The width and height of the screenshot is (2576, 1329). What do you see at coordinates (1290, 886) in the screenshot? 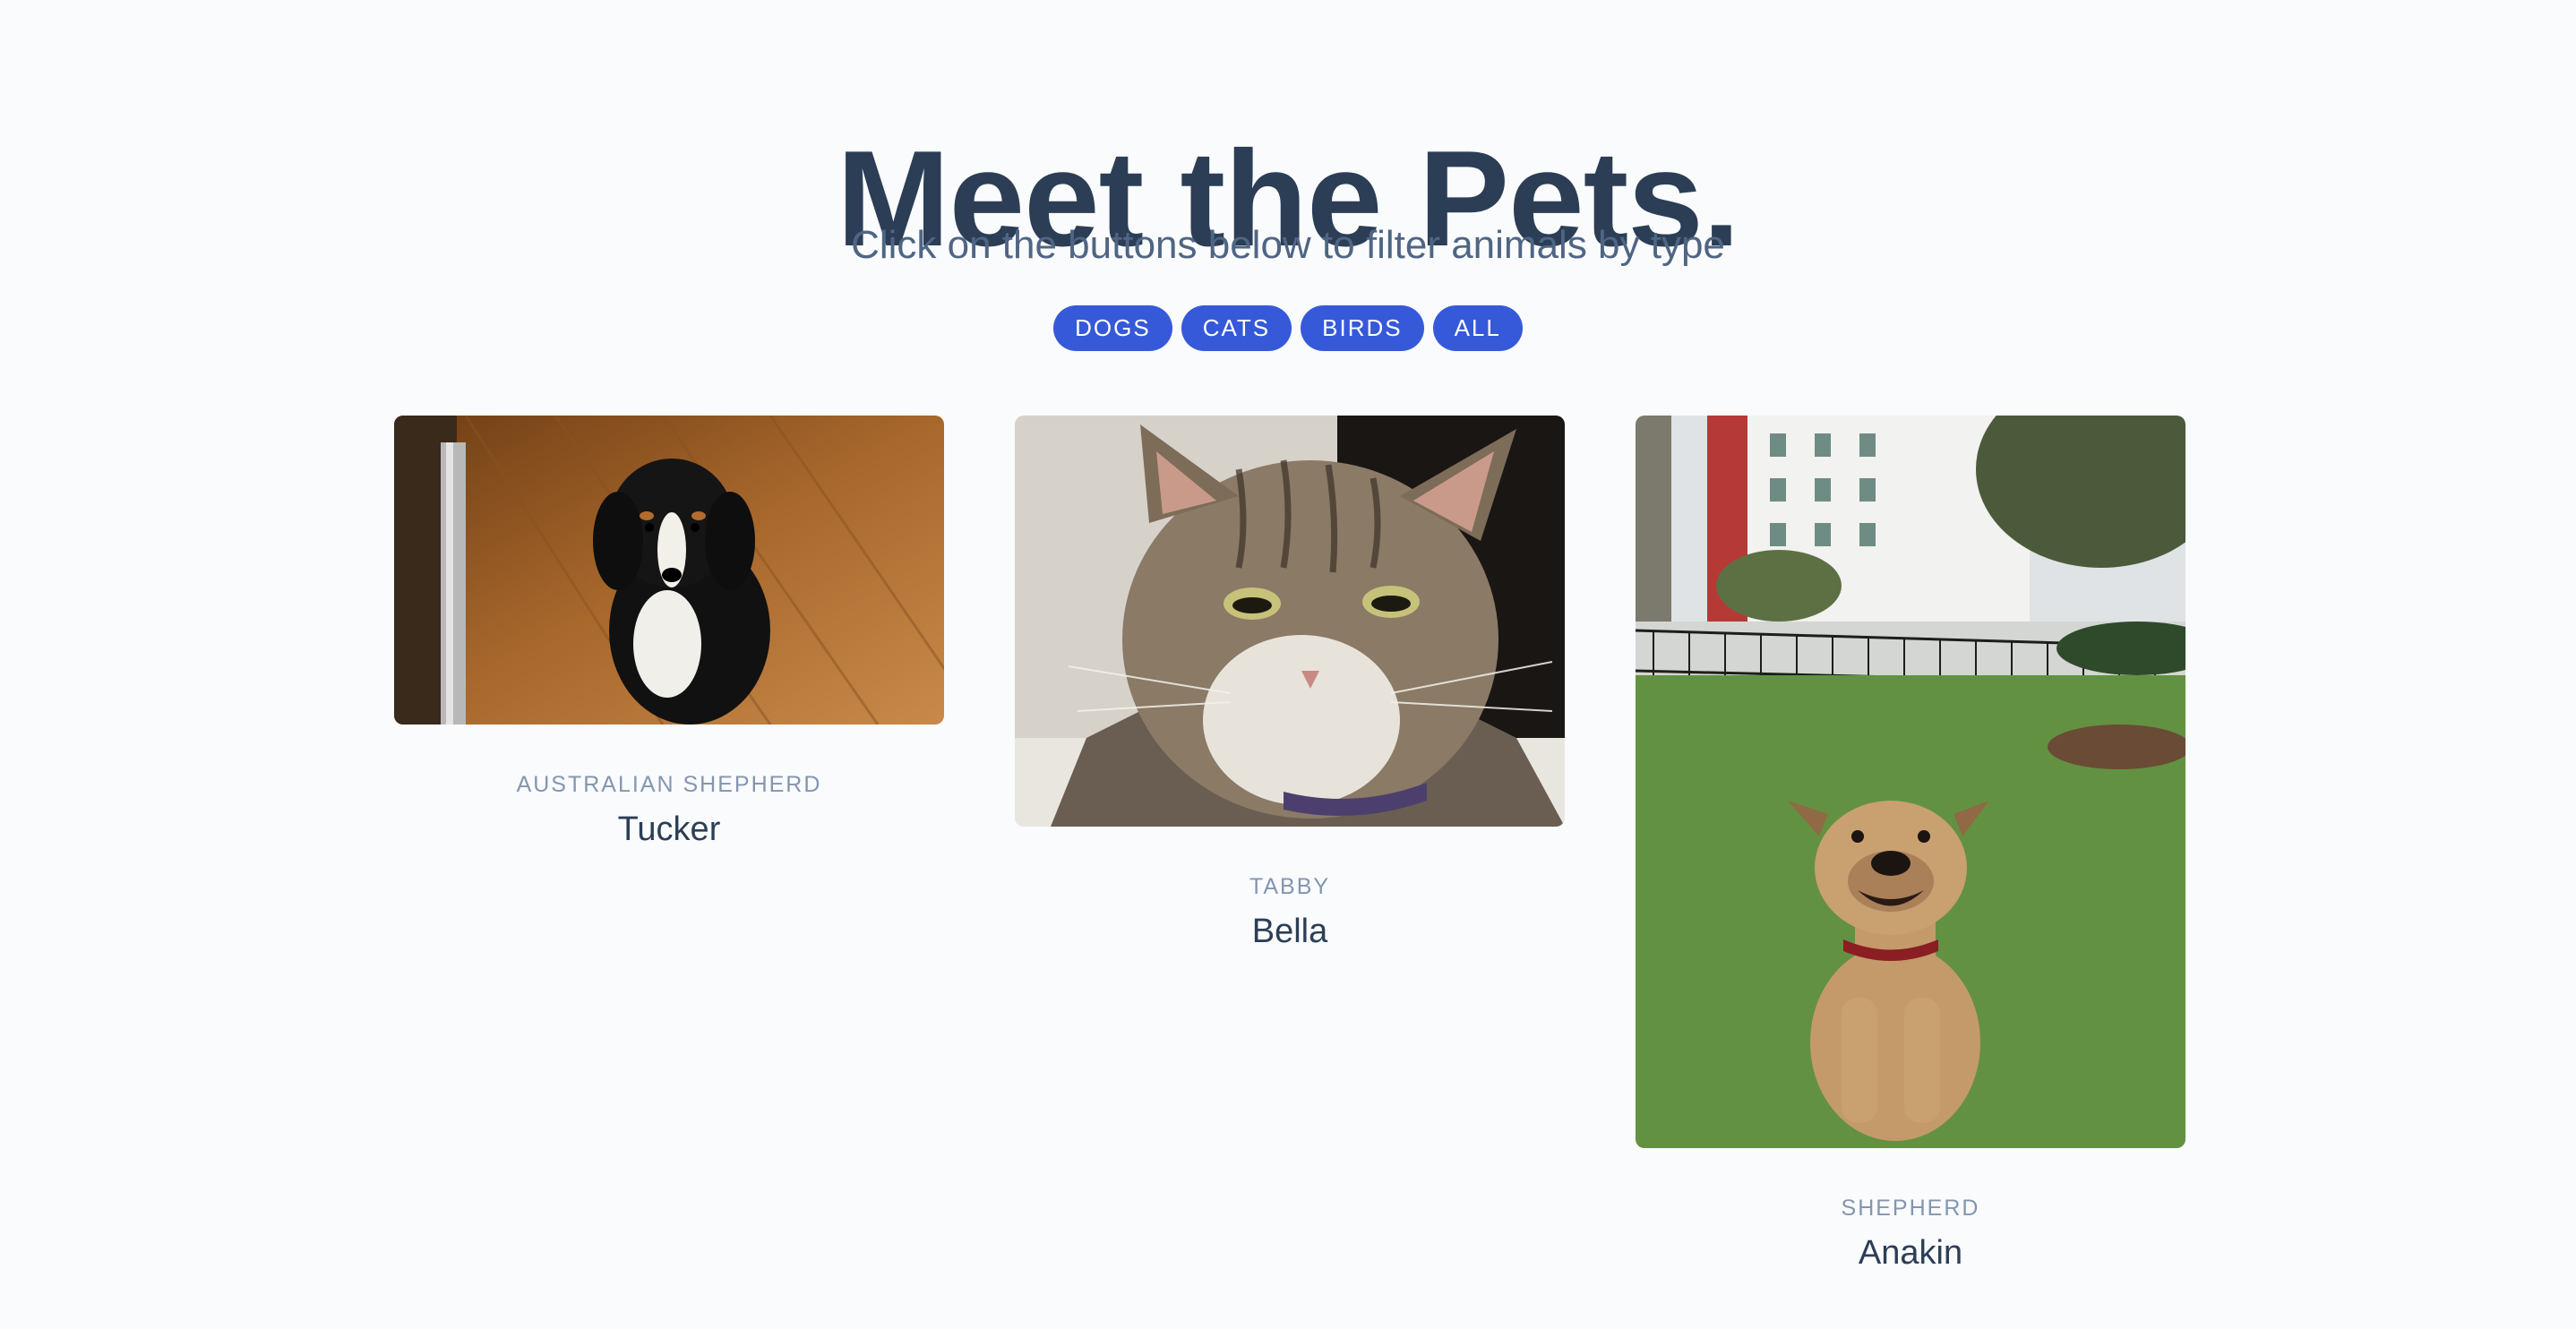
I see `pet-breed: TABBY` at bounding box center [1290, 886].